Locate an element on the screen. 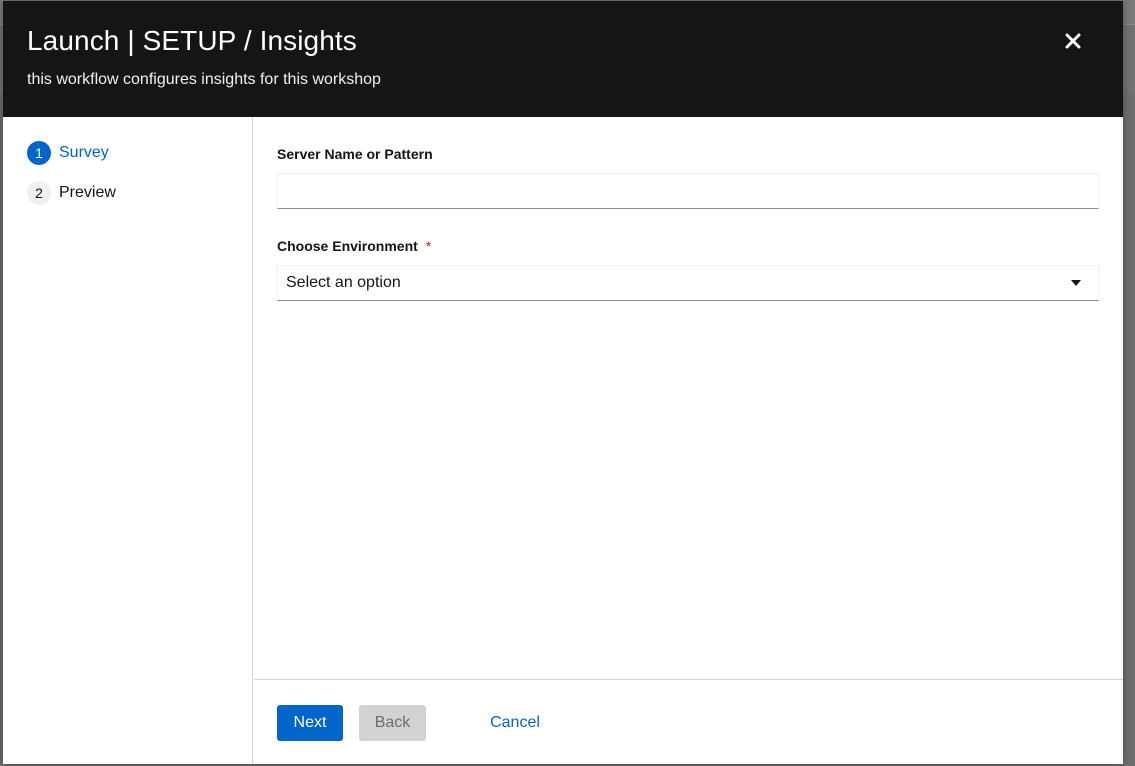 The height and width of the screenshot is (766, 1135). server-name-label-text: Server Name or Pattern is located at coordinates (355, 154).